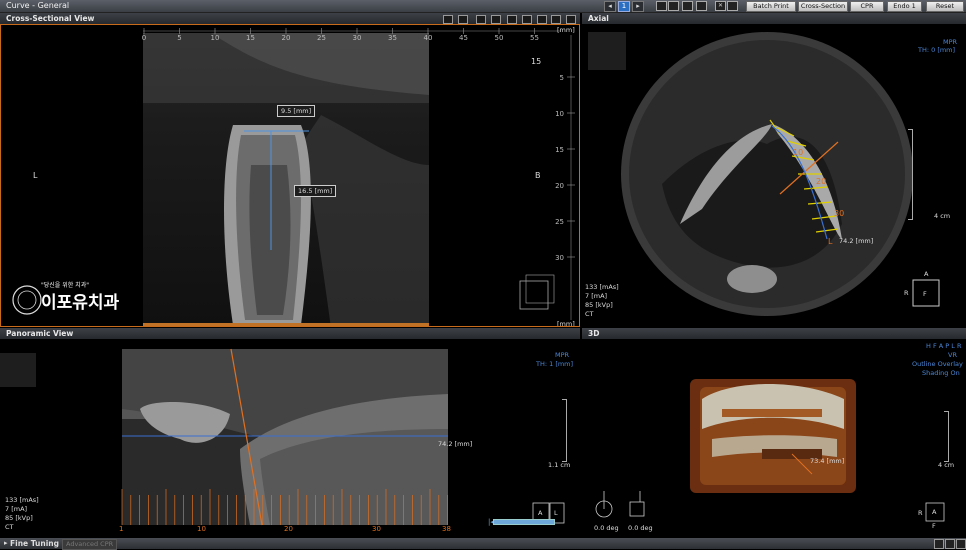  I want to click on page-nav: ◂ 1 ▸, so click(625, 6).